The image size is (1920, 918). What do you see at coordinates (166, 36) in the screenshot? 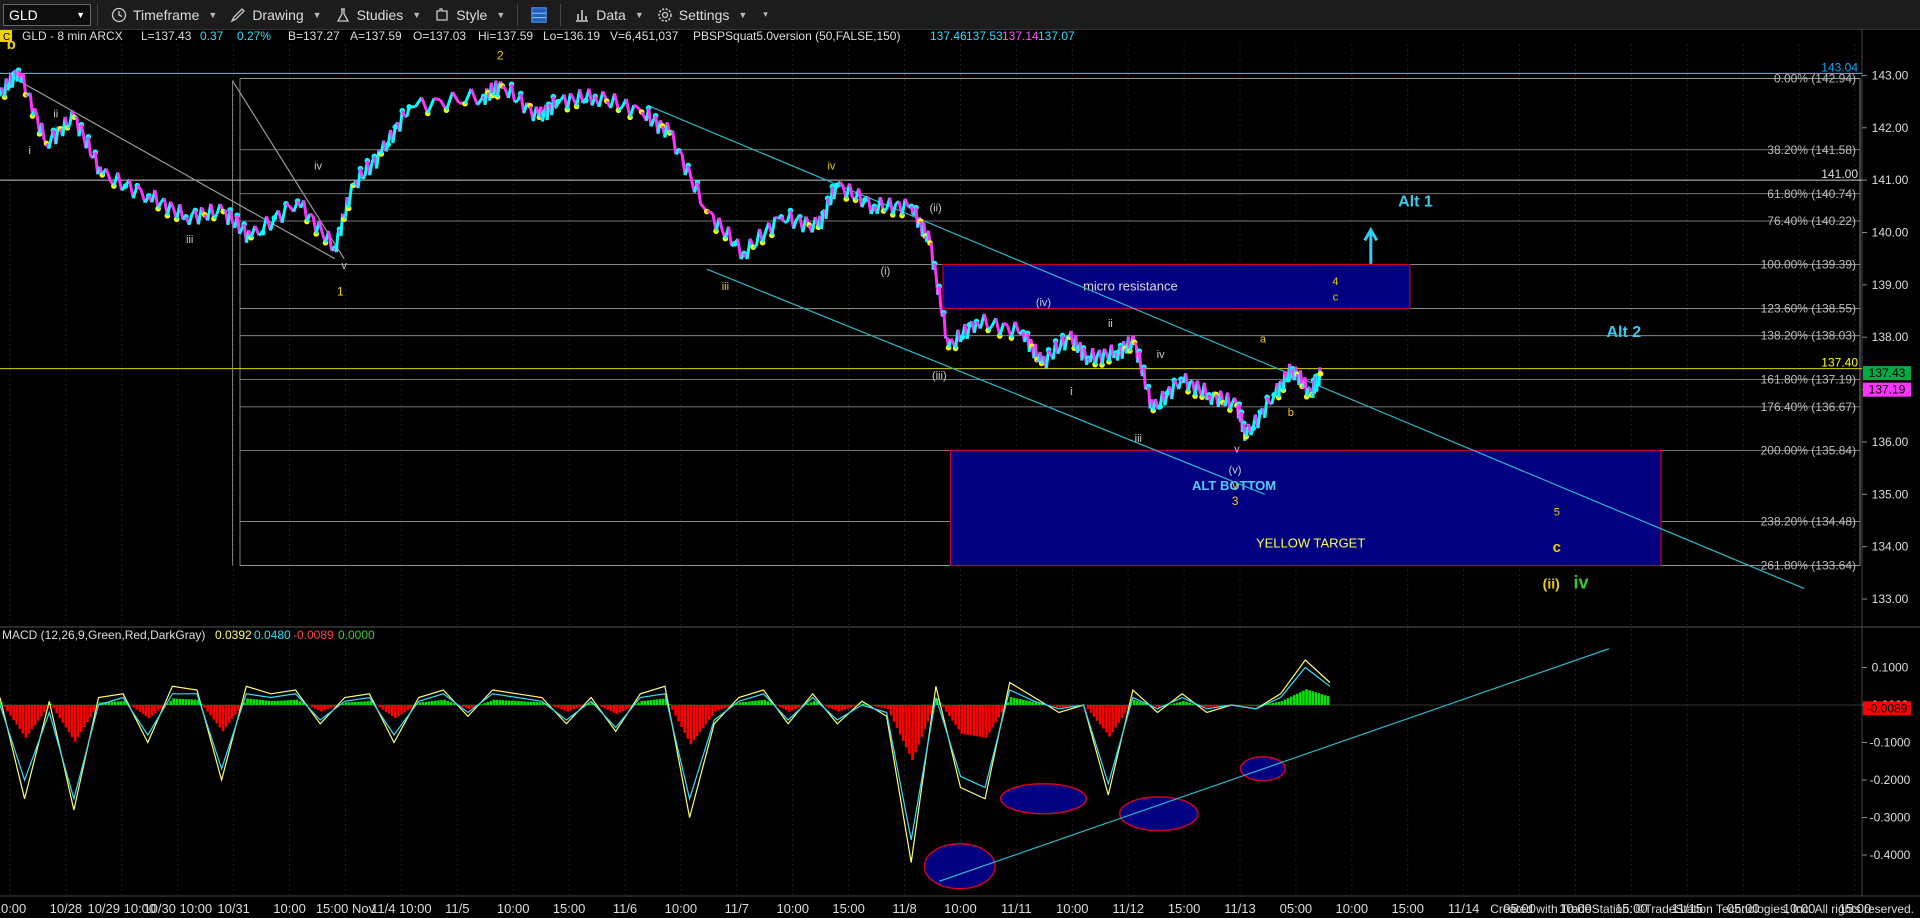
I see `last-price: L=137.43` at bounding box center [166, 36].